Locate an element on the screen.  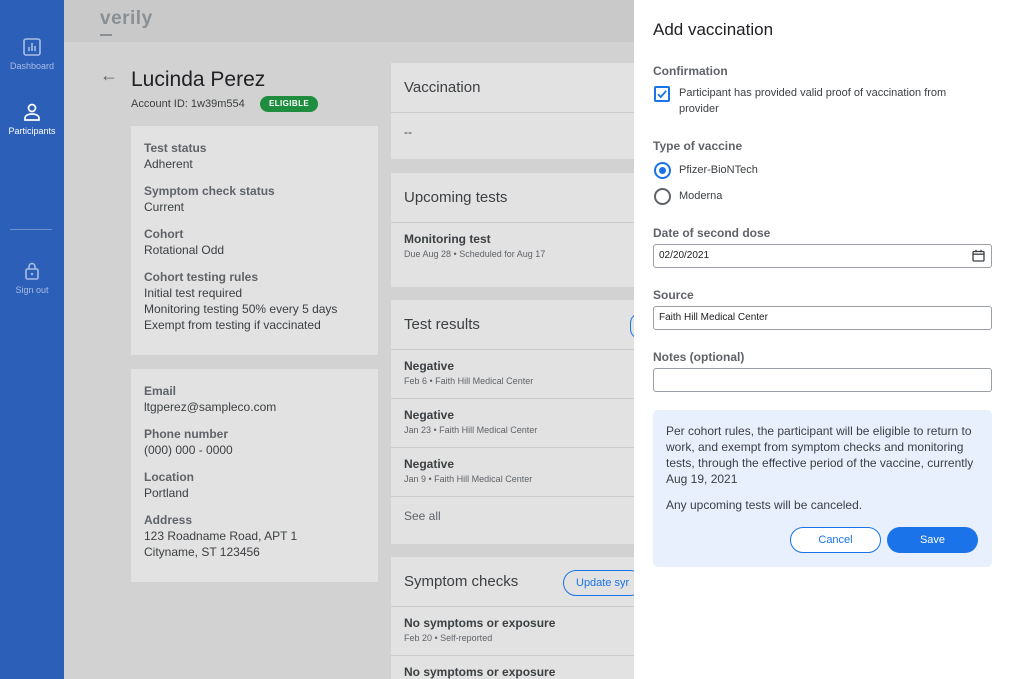
field-label: Test status is located at coordinates (175, 148).